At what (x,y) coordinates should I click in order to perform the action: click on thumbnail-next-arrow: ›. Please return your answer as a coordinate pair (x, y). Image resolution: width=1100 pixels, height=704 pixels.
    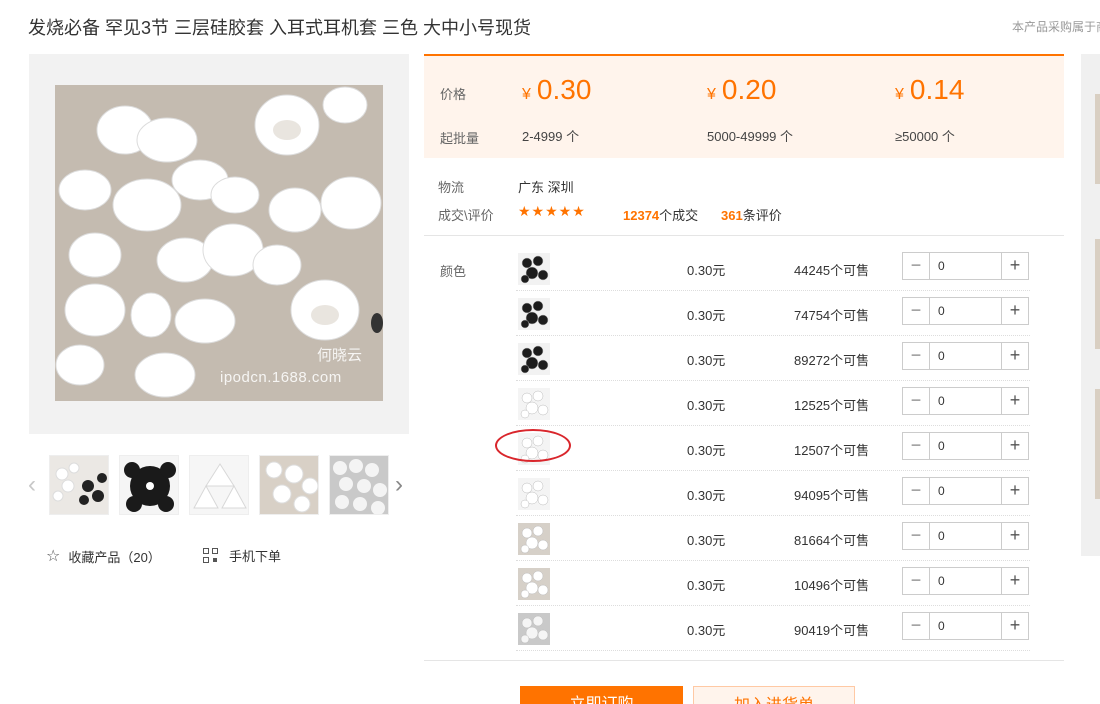
    Looking at the image, I should click on (402, 485).